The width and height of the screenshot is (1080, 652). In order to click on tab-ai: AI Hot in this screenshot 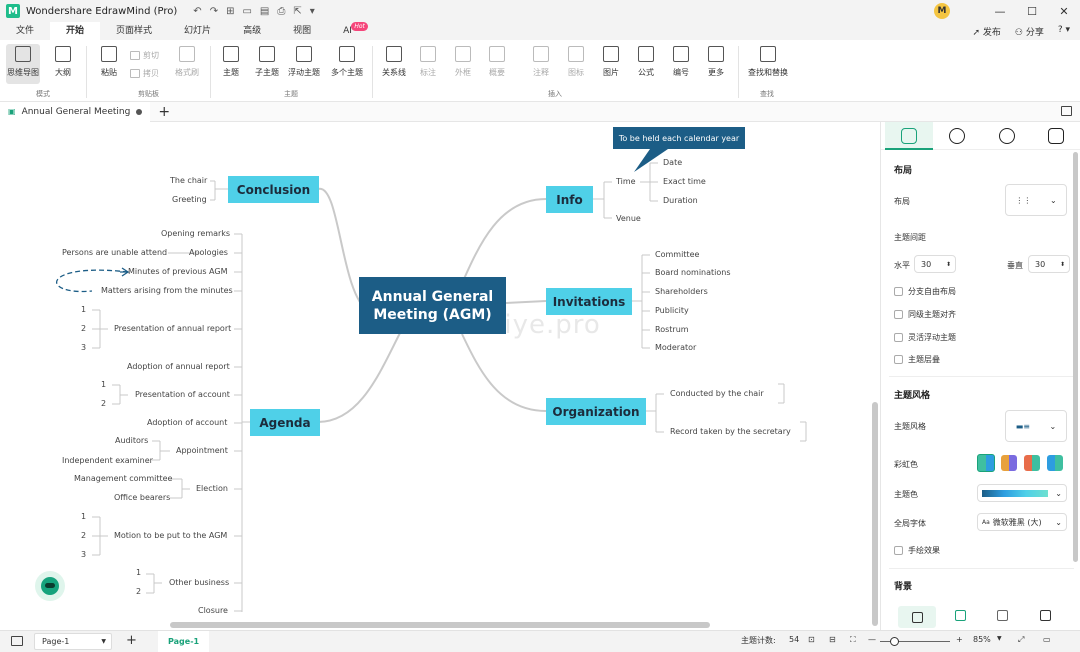, I will do `click(347, 31)`.